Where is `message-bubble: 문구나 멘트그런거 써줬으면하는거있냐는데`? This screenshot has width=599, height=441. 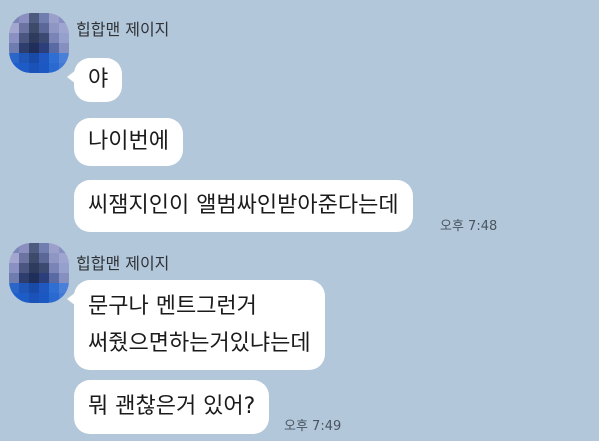
message-bubble: 문구나 멘트그런거 써줬으면하는거있냐는데 is located at coordinates (196, 325).